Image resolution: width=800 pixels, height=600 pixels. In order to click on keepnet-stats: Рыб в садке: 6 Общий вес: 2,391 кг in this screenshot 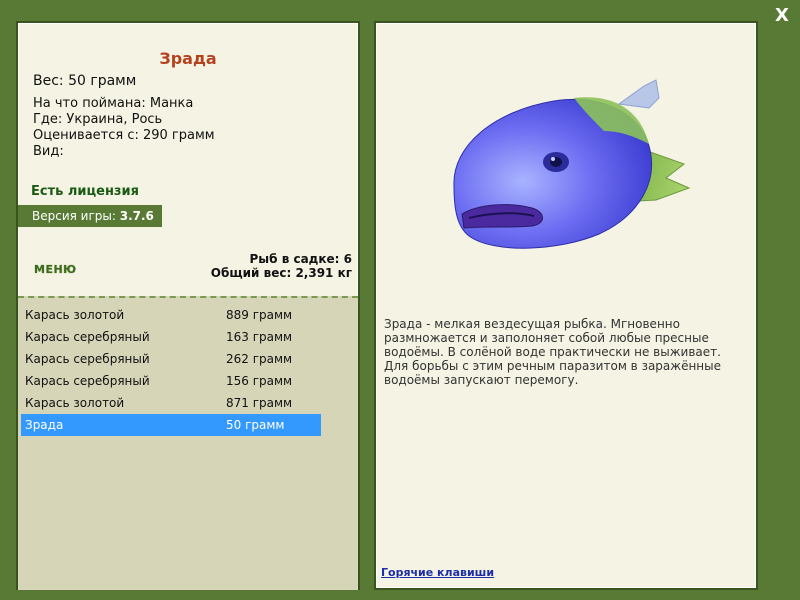, I will do `click(281, 266)`.